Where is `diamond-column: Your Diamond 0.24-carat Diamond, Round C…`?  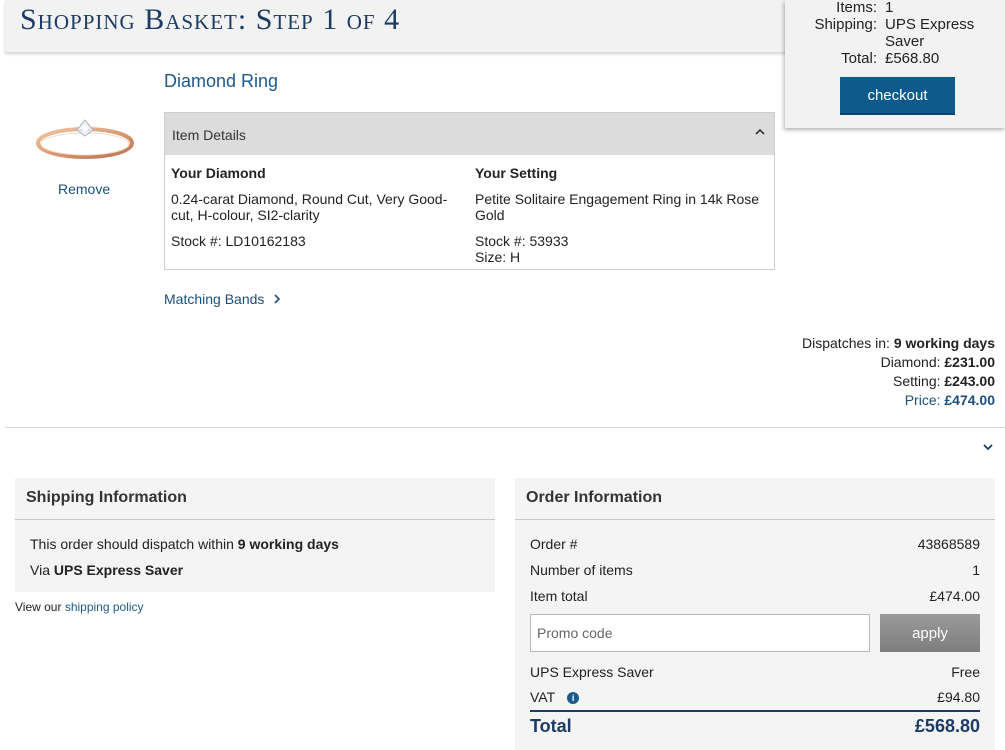 diamond-column: Your Diamond 0.24-carat Diamond, Round C… is located at coordinates (316, 207).